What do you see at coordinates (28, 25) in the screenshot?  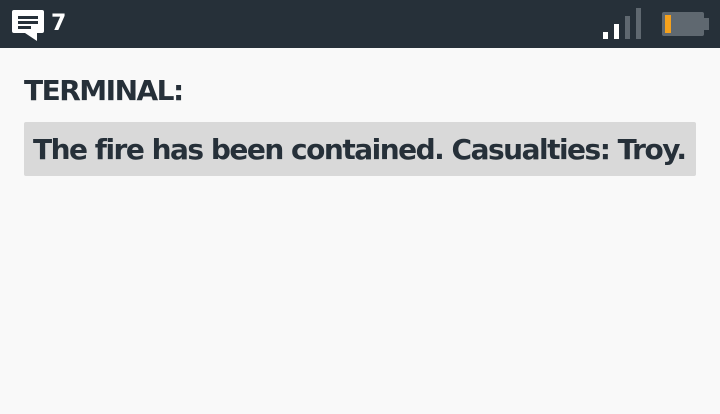 I see `chat-bubble-icon` at bounding box center [28, 25].